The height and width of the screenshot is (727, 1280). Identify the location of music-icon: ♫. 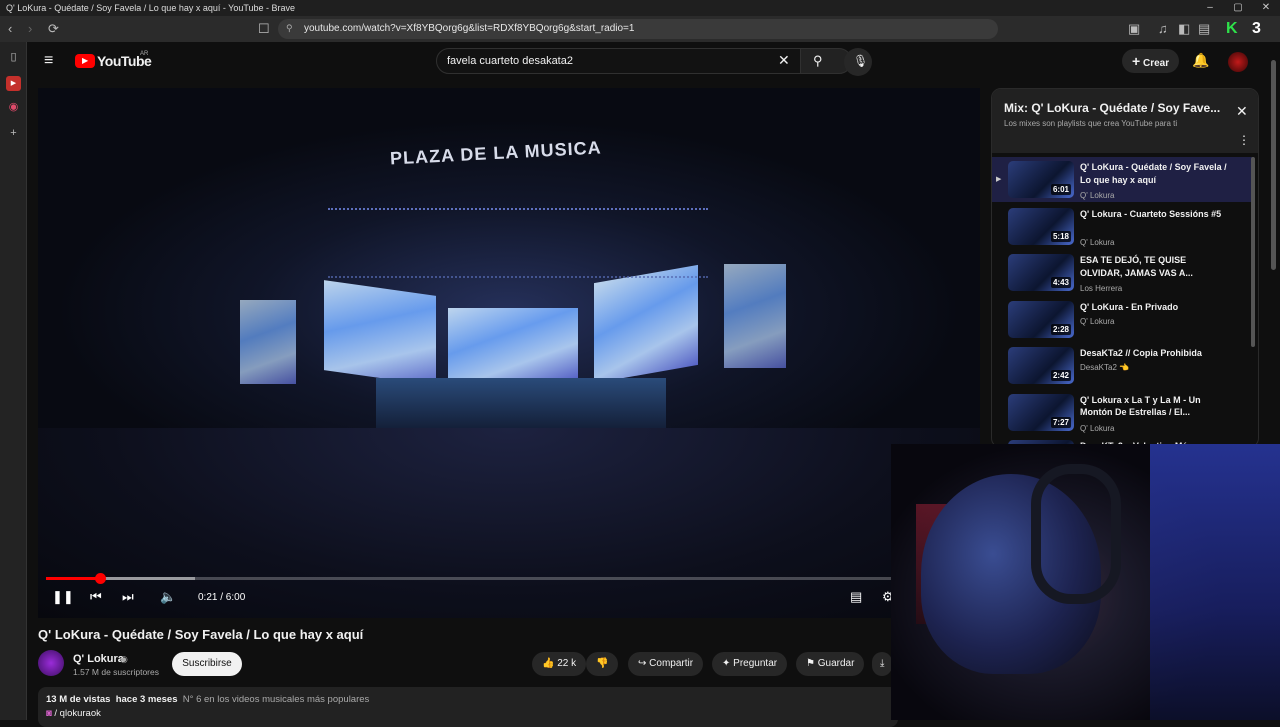
(1163, 29).